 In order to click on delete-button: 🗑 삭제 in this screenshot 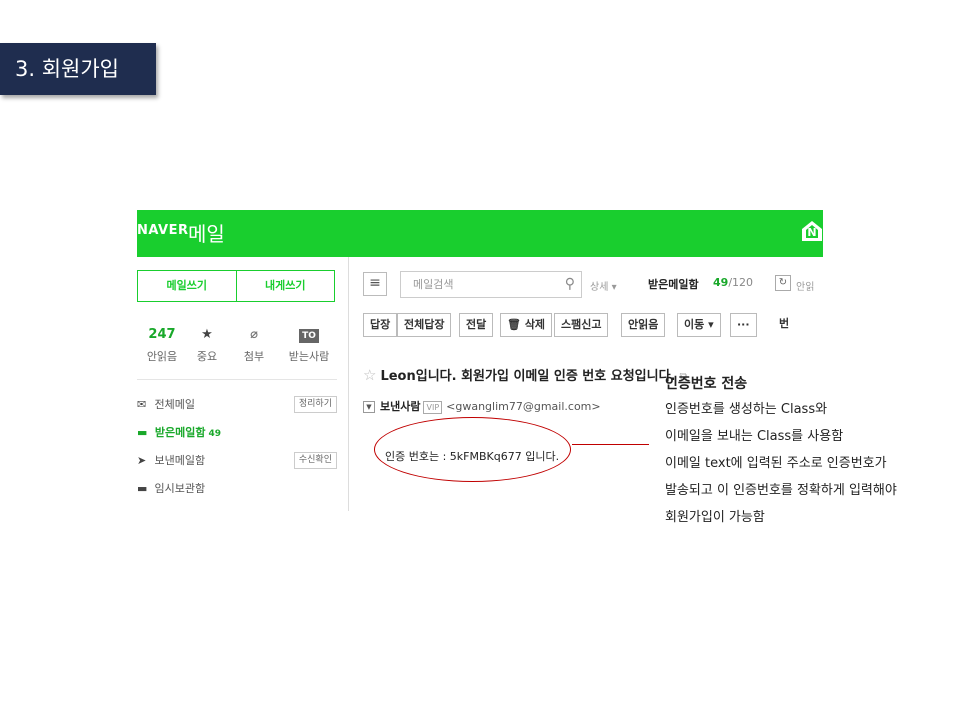, I will do `click(526, 325)`.